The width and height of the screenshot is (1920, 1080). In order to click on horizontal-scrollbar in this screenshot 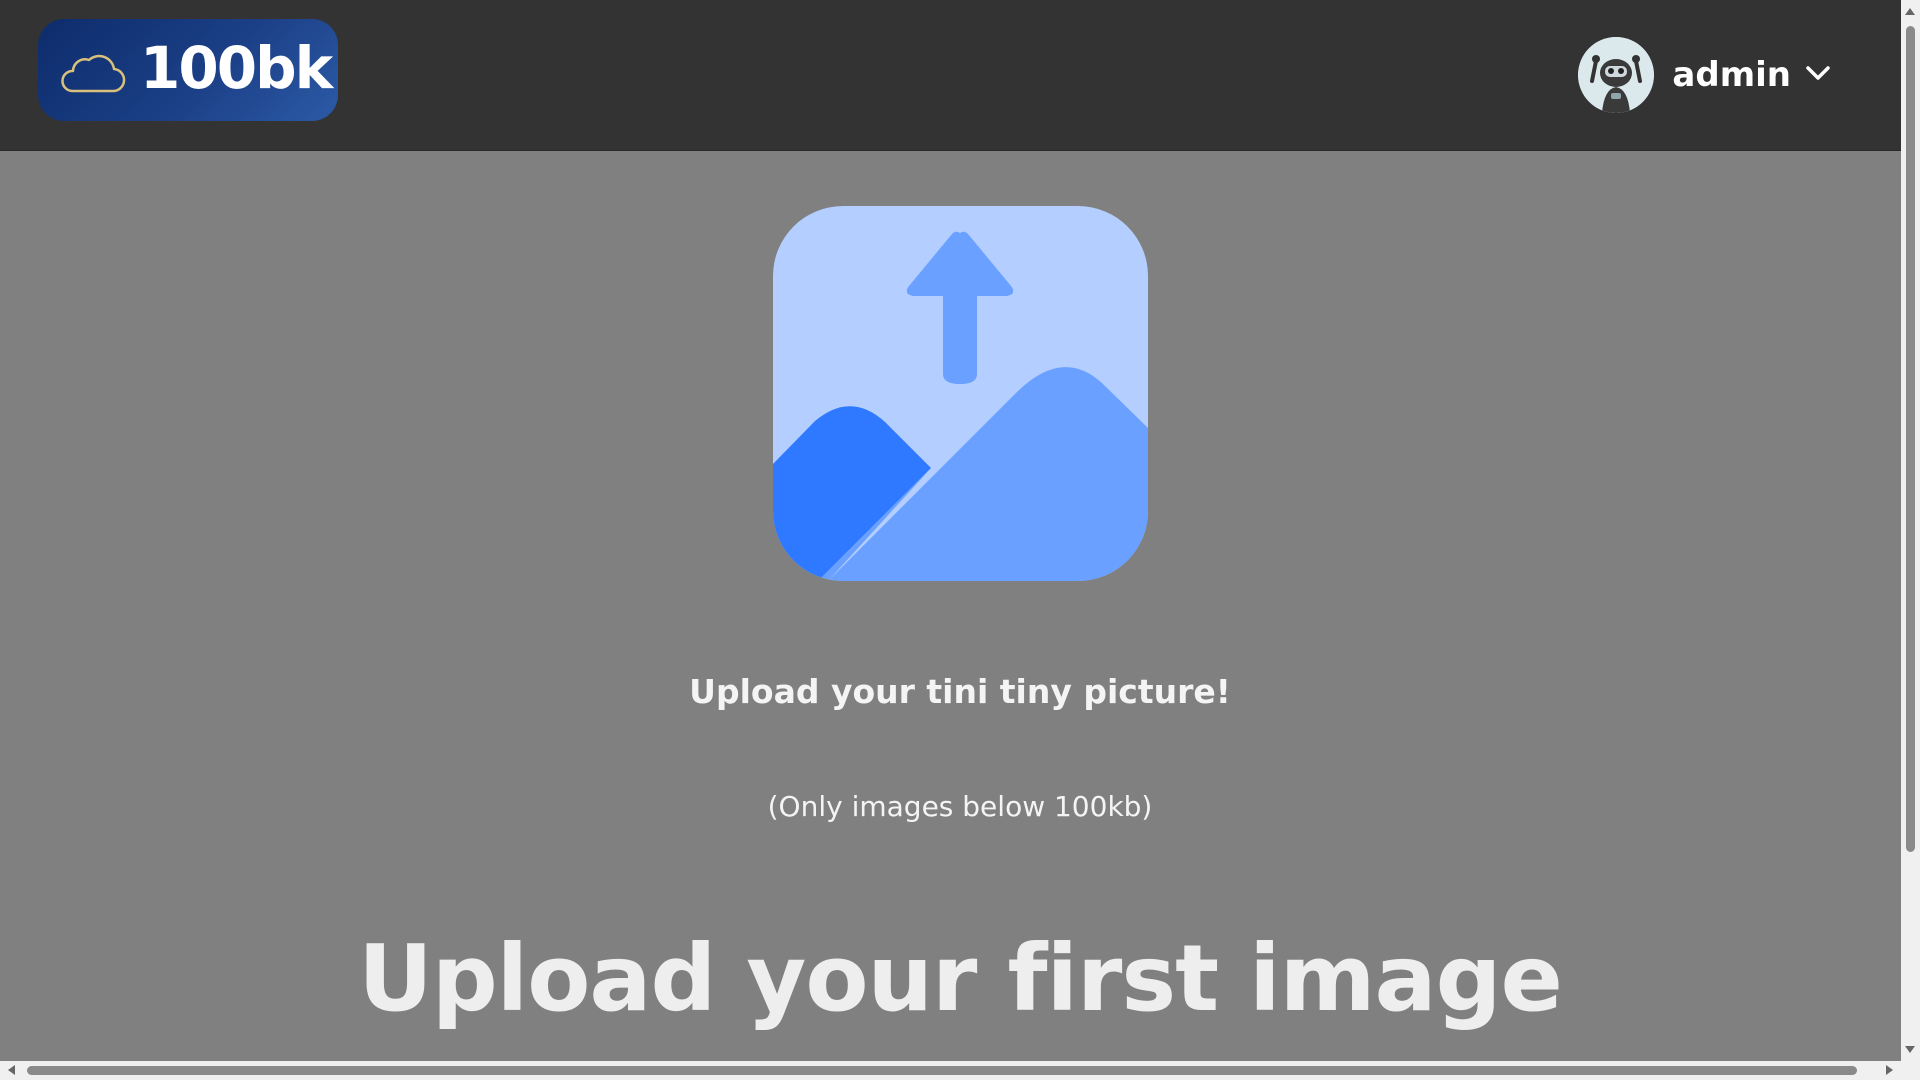, I will do `click(950, 1070)`.